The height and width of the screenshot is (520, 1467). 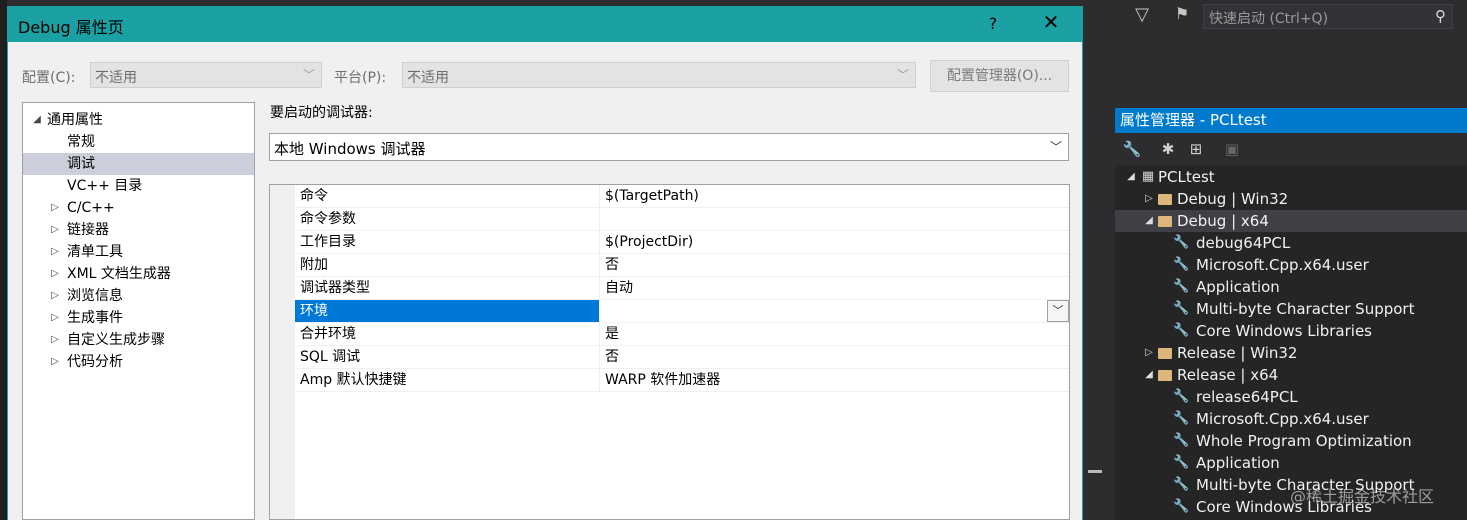 I want to click on close-button: ✕, so click(x=1051, y=22).